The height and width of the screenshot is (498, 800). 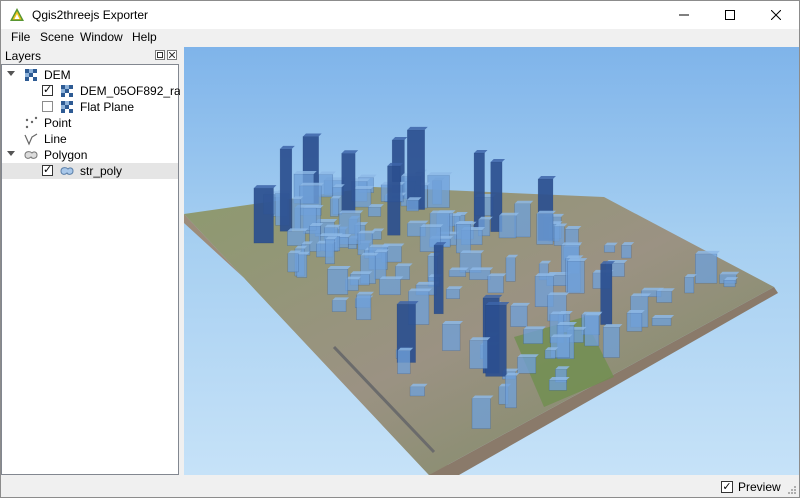 I want to click on maximize-button, so click(x=730, y=15).